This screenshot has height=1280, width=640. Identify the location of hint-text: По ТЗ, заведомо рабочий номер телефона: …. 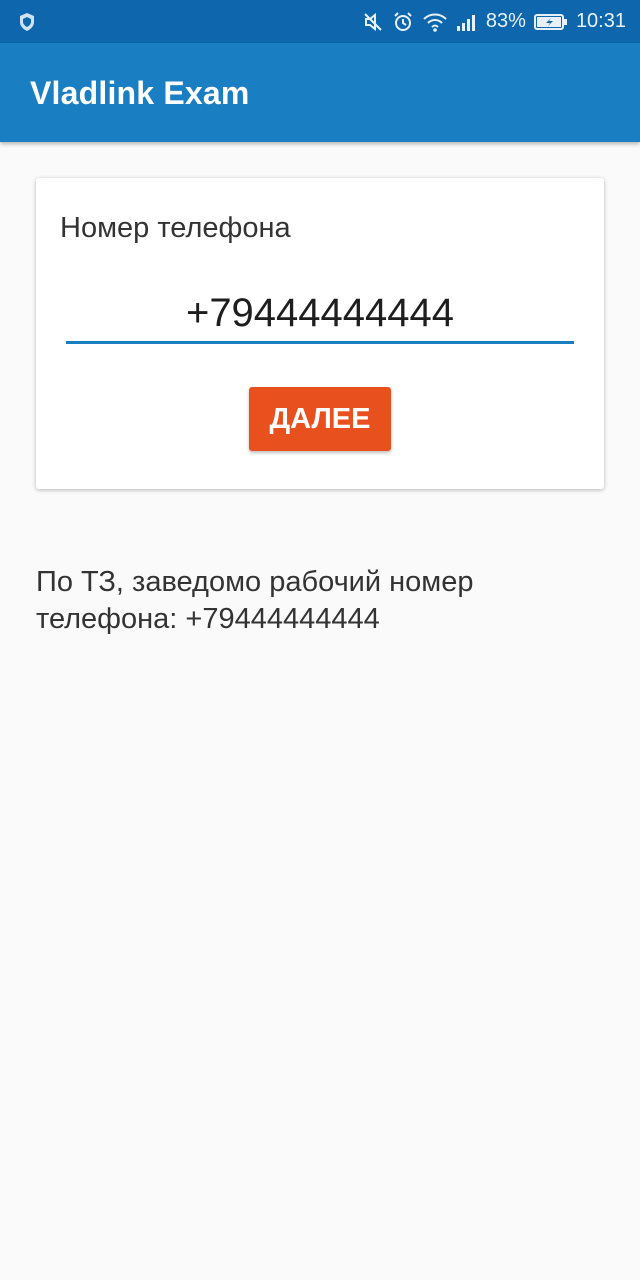
(255, 600).